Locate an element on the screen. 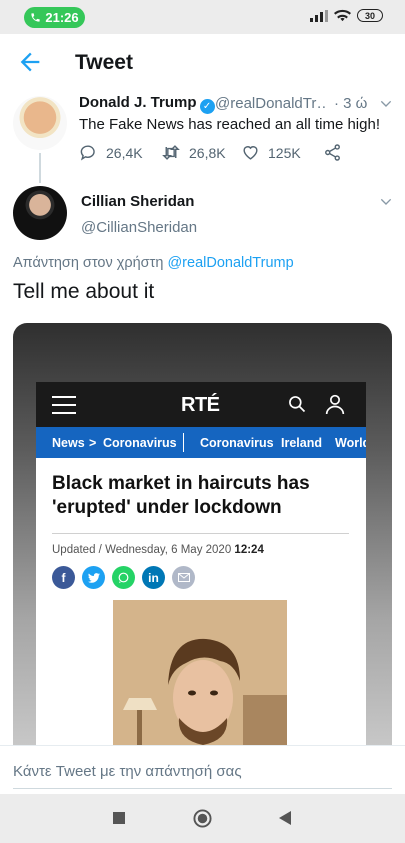 The image size is (405, 843). search-icon is located at coordinates (297, 404).